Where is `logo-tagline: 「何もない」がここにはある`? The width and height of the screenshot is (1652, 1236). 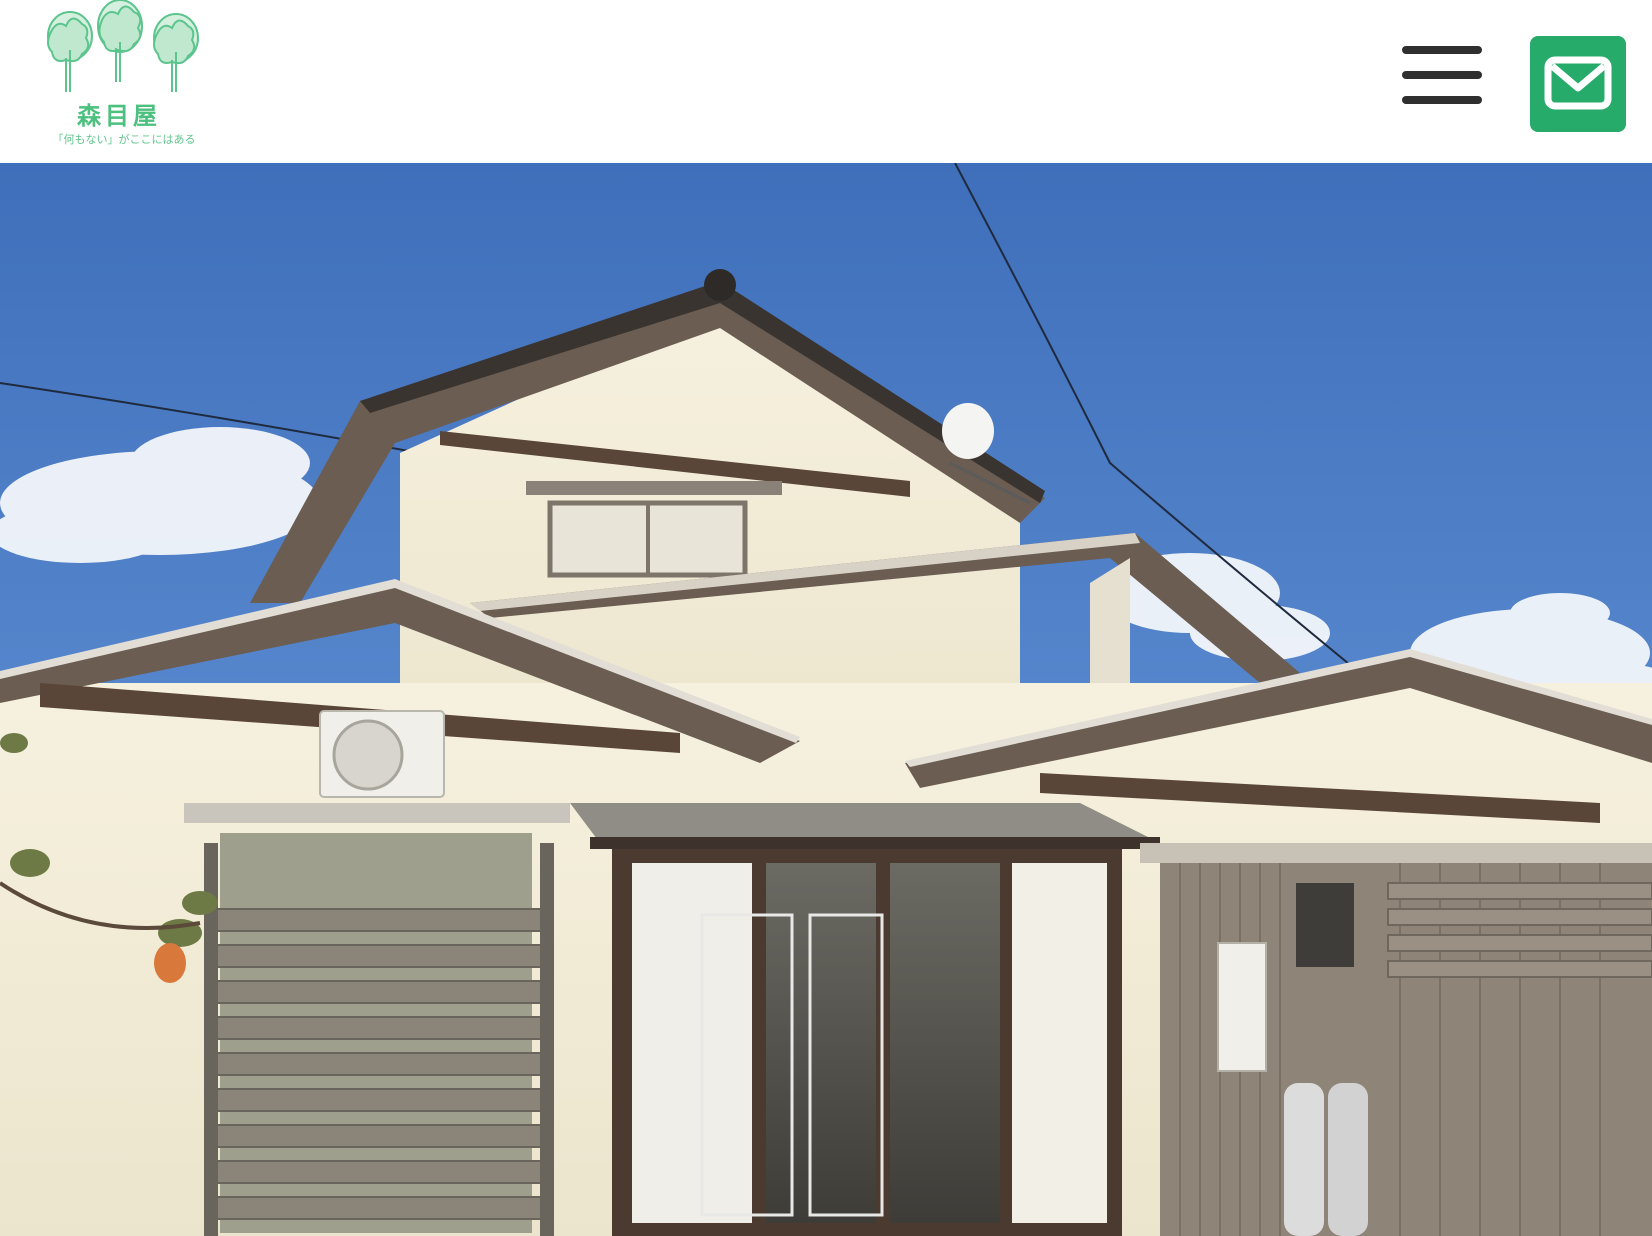
logo-tagline: 「何もない」がここにはある is located at coordinates (124, 139).